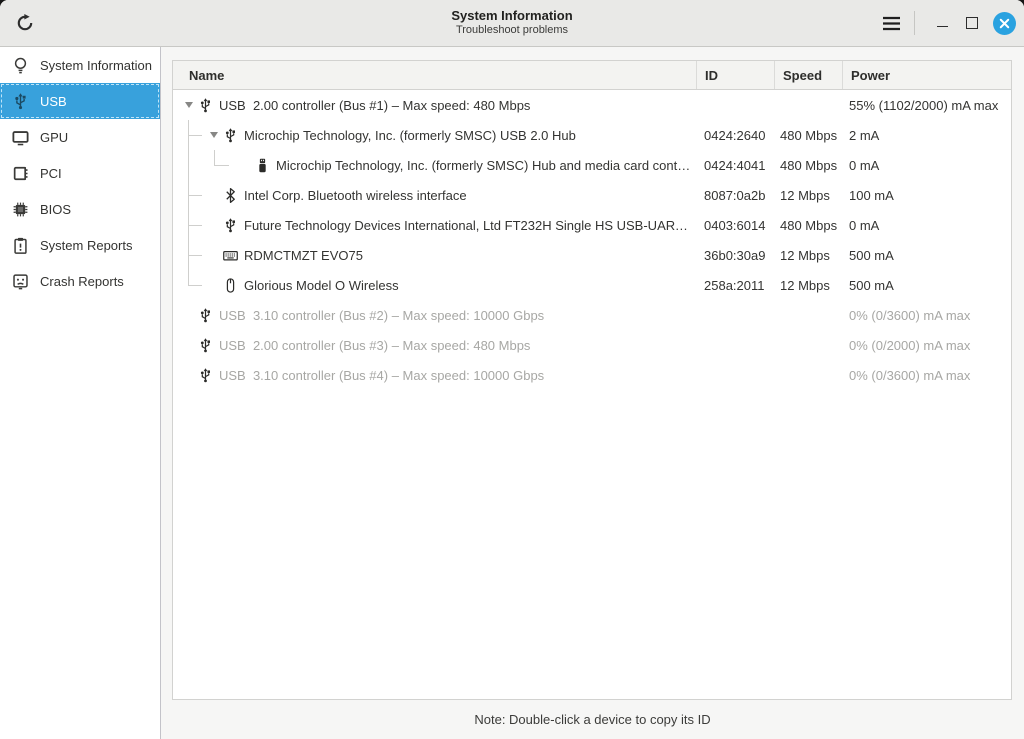 This screenshot has height=739, width=1024. I want to click on sidebar-item-pci: PCI, so click(80, 173).